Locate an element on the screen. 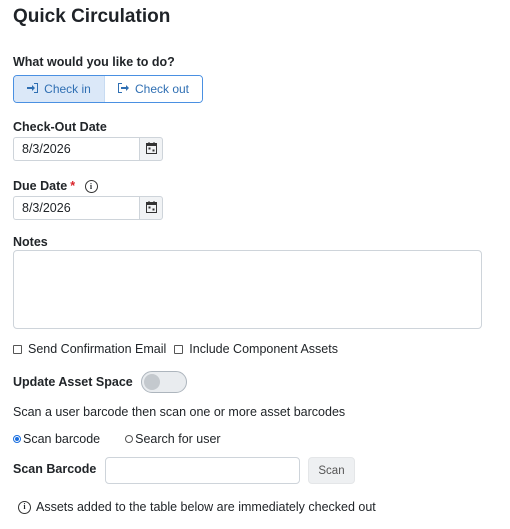  update-asset-space-row: Update Asset Space is located at coordinates (100, 382).